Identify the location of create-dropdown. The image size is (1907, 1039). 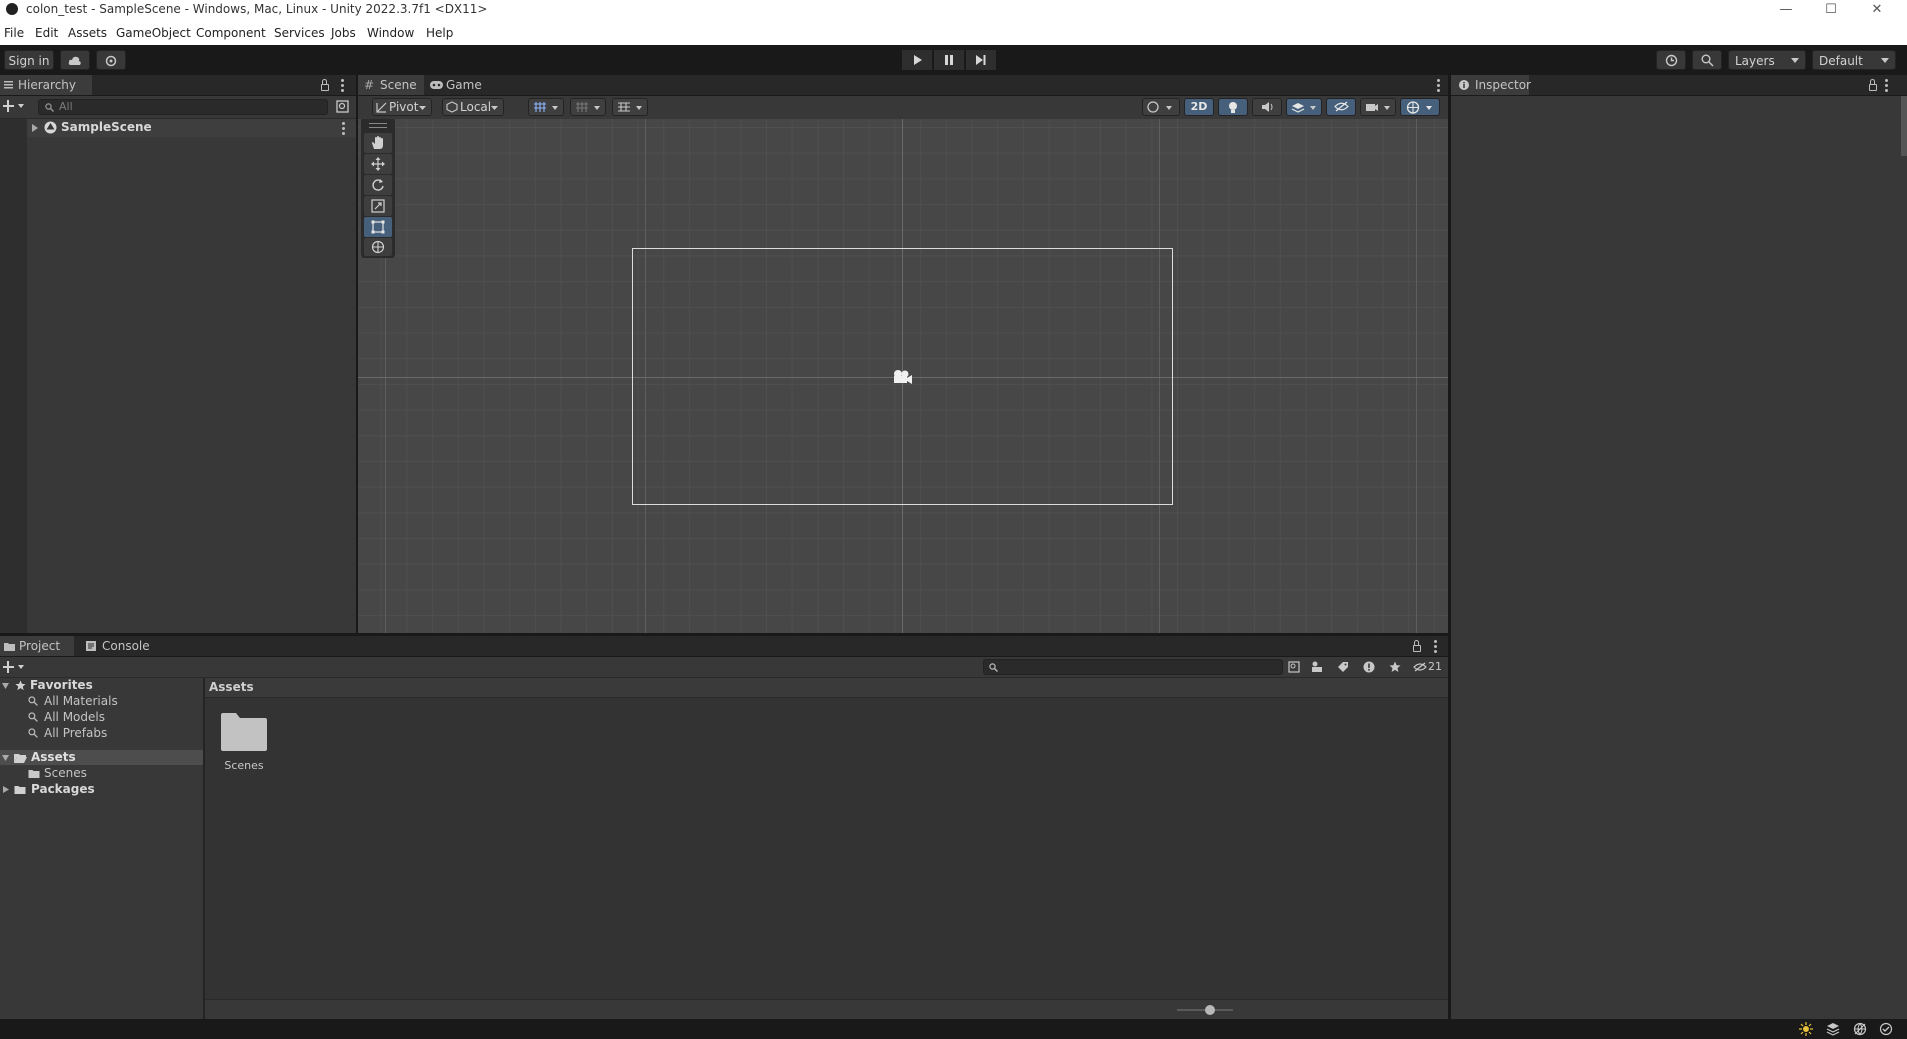
(14, 107).